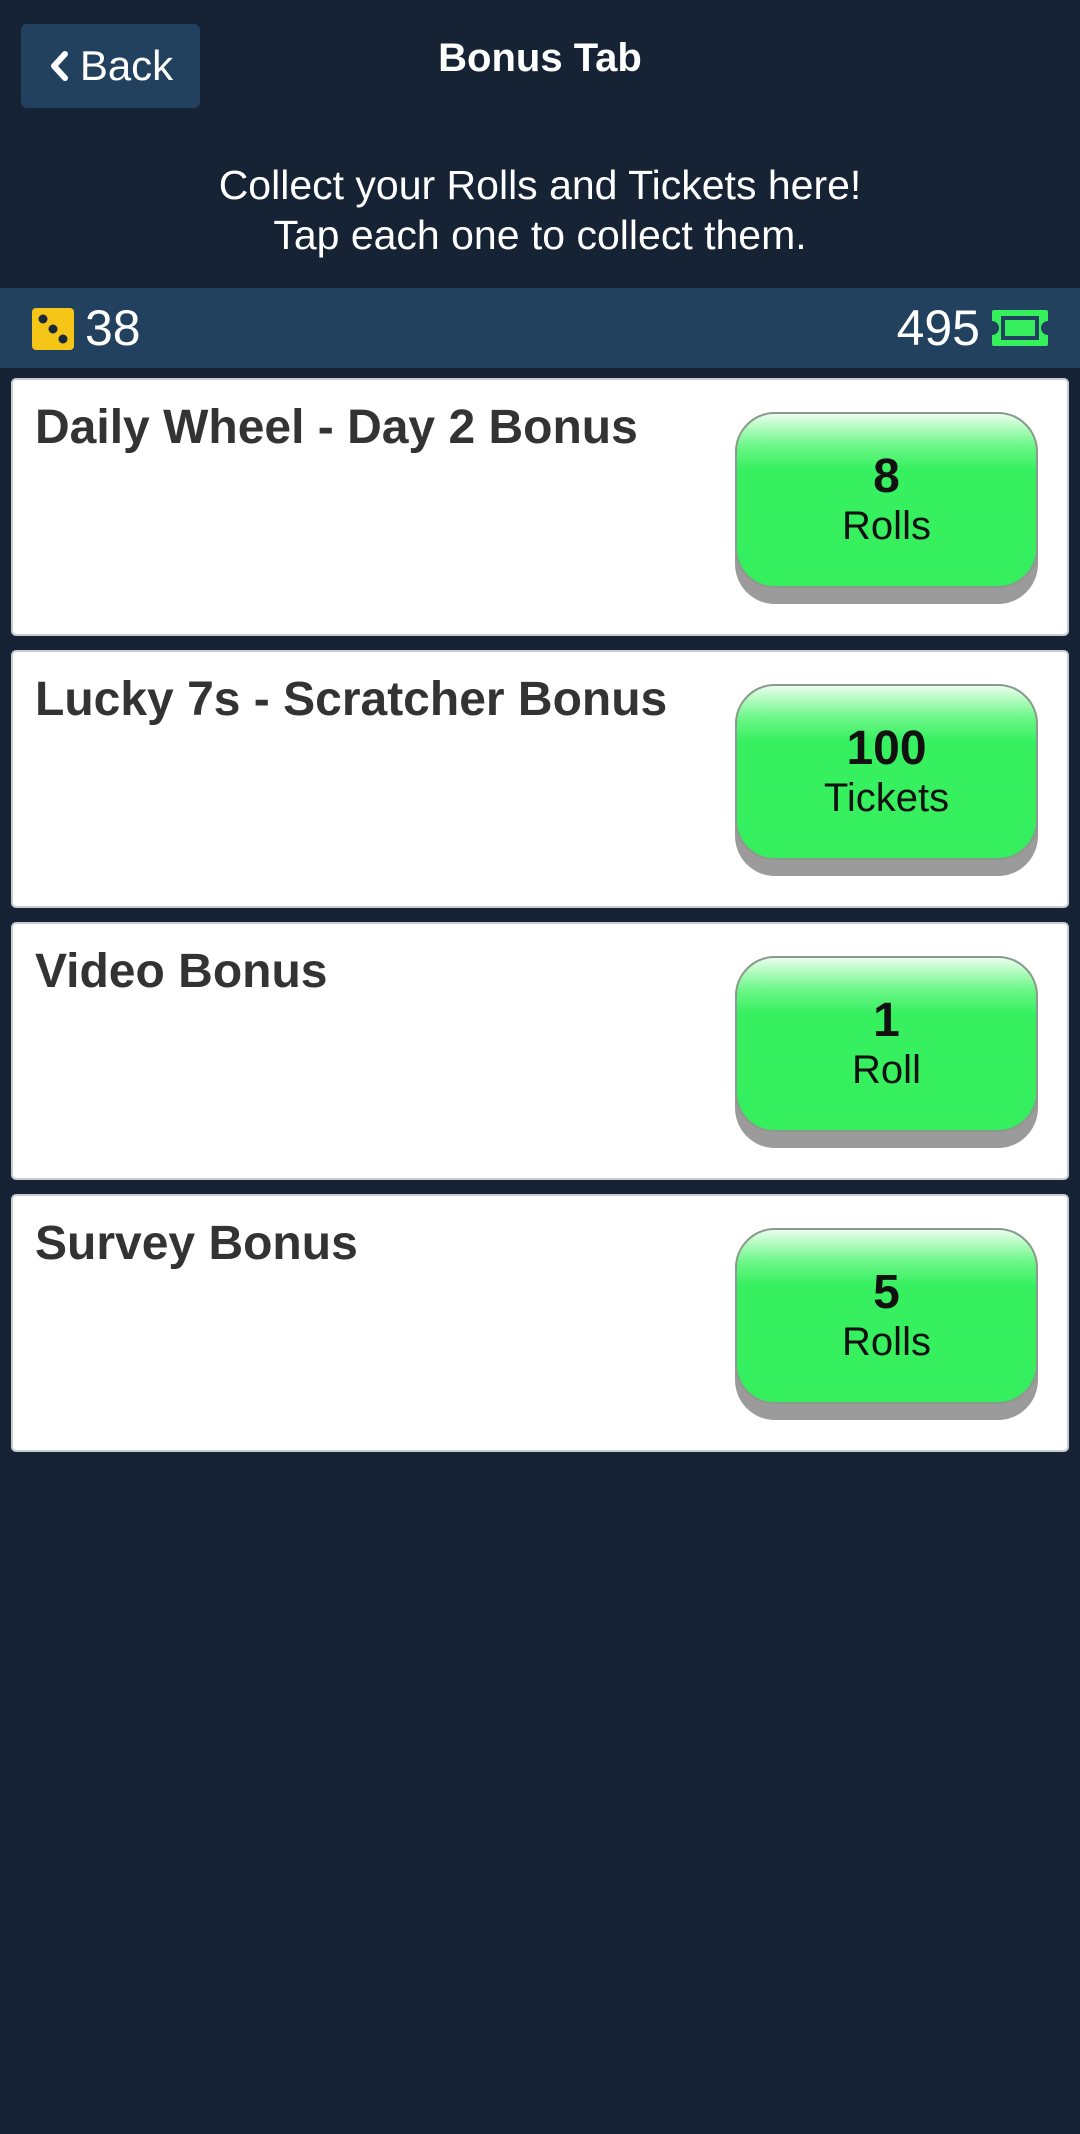  Describe the element at coordinates (113, 328) in the screenshot. I see `rolls-balance: 38` at that location.